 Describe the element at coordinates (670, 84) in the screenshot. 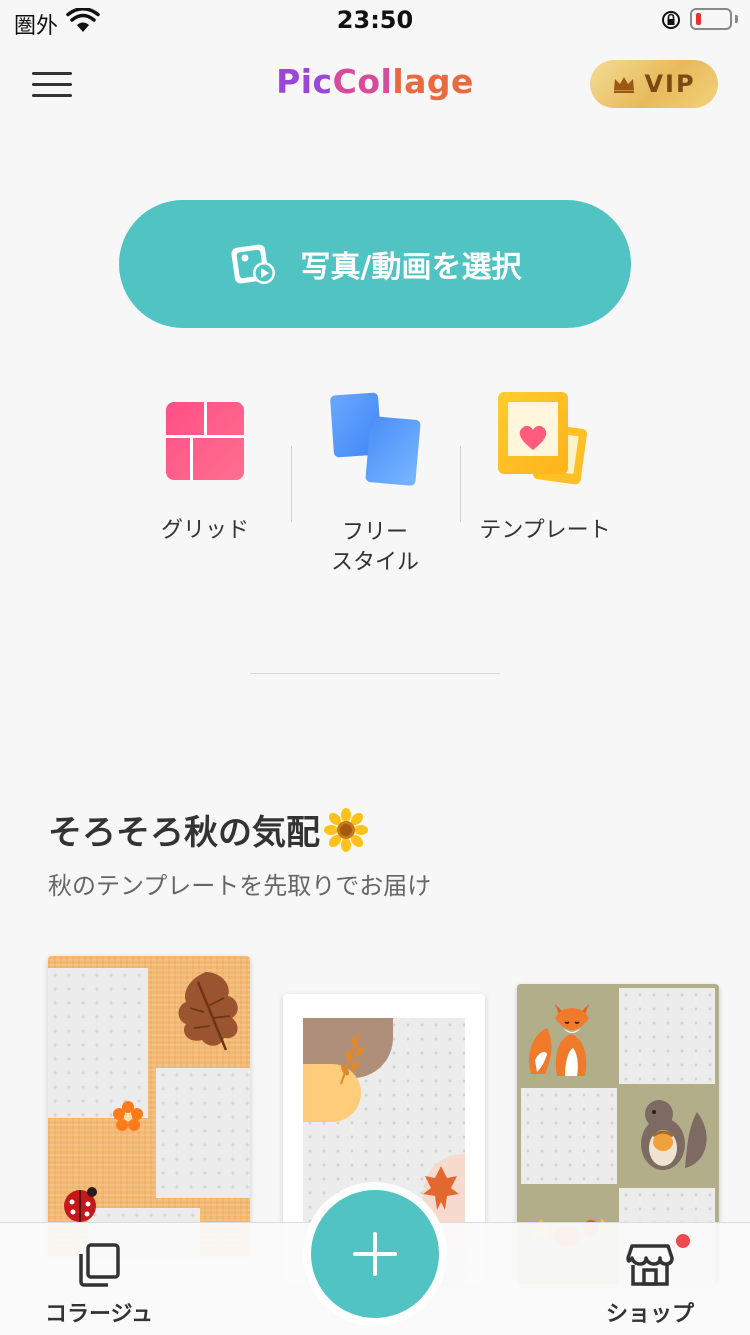

I see `vip-label: VIP` at that location.